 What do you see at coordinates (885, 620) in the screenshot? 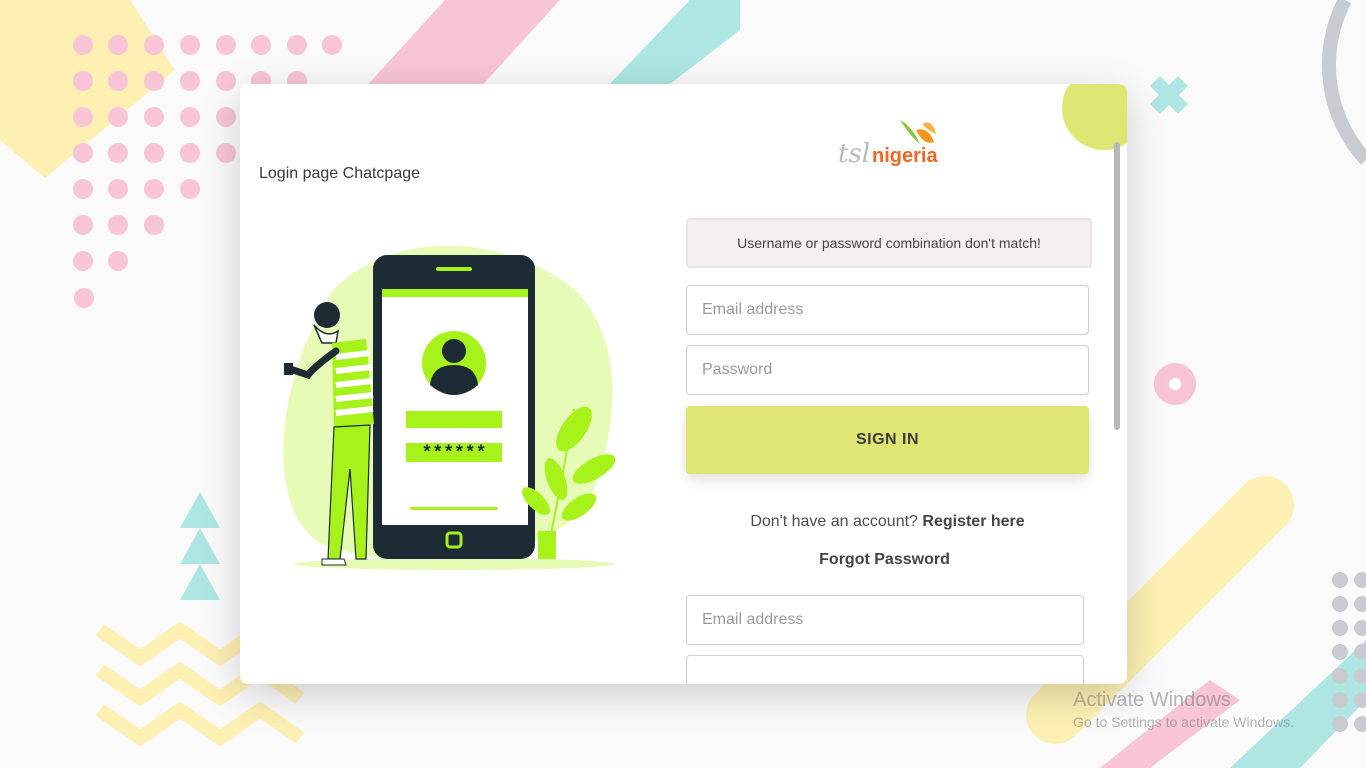
I see `forgot-email-field` at bounding box center [885, 620].